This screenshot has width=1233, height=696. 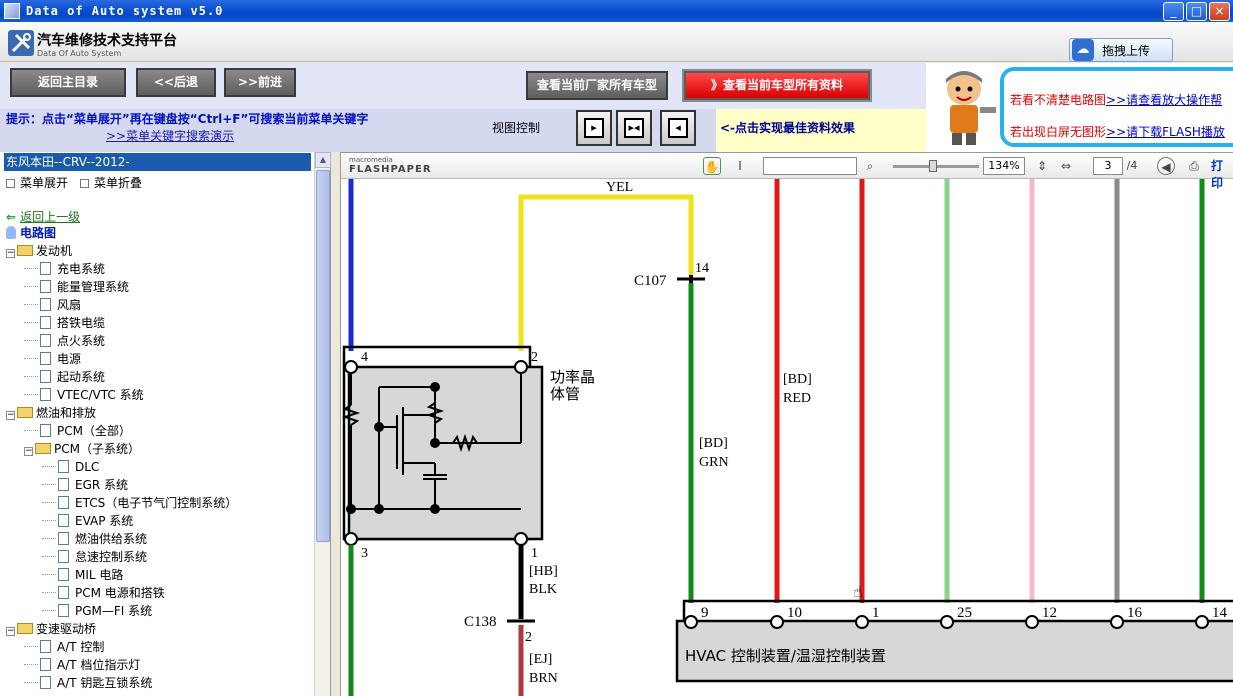 I want to click on forward-button: >>前进, so click(x=260, y=82).